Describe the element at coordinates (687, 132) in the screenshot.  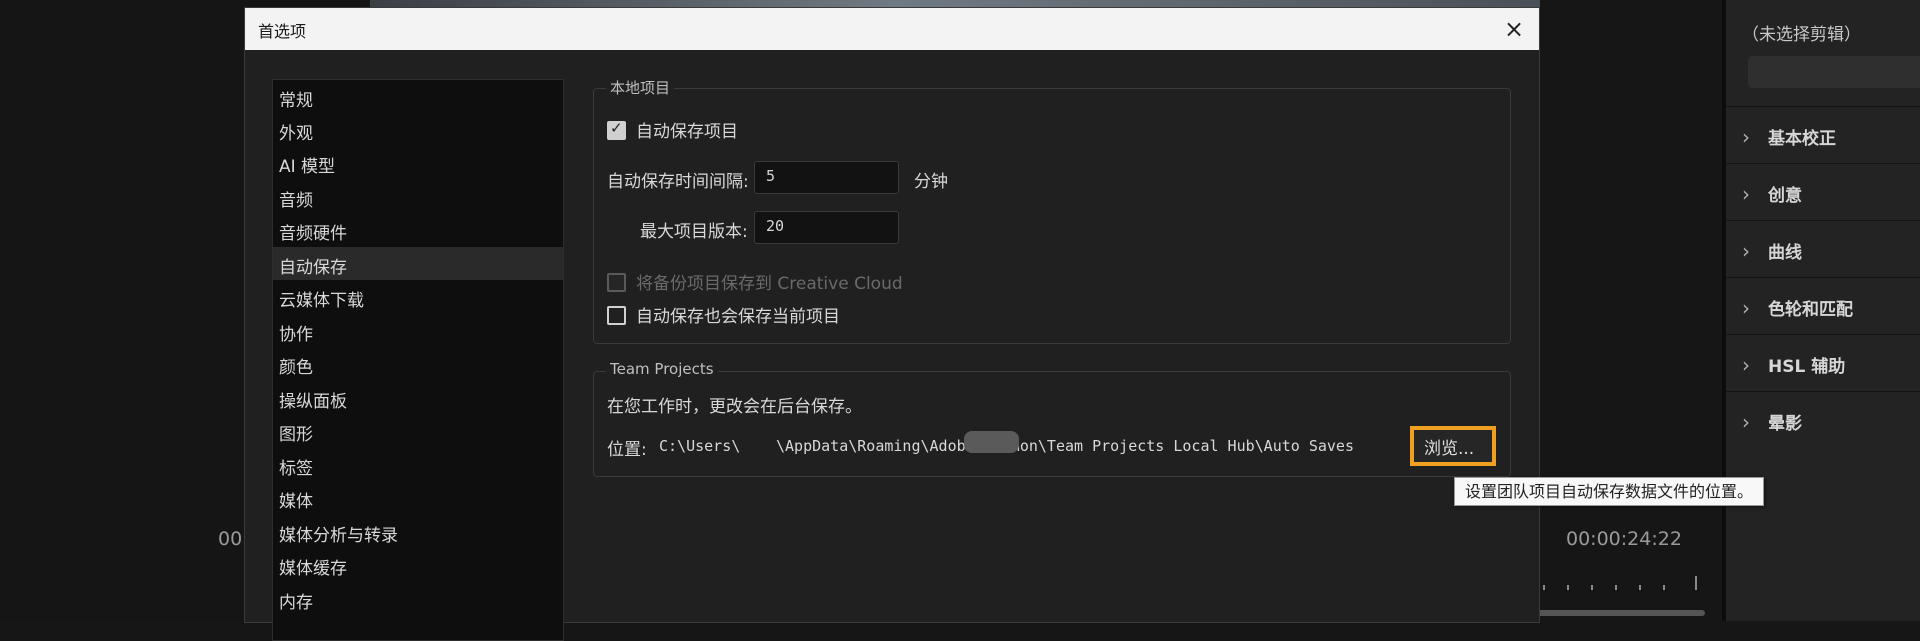
I see `auto-save-label: 自动保存项目` at that location.